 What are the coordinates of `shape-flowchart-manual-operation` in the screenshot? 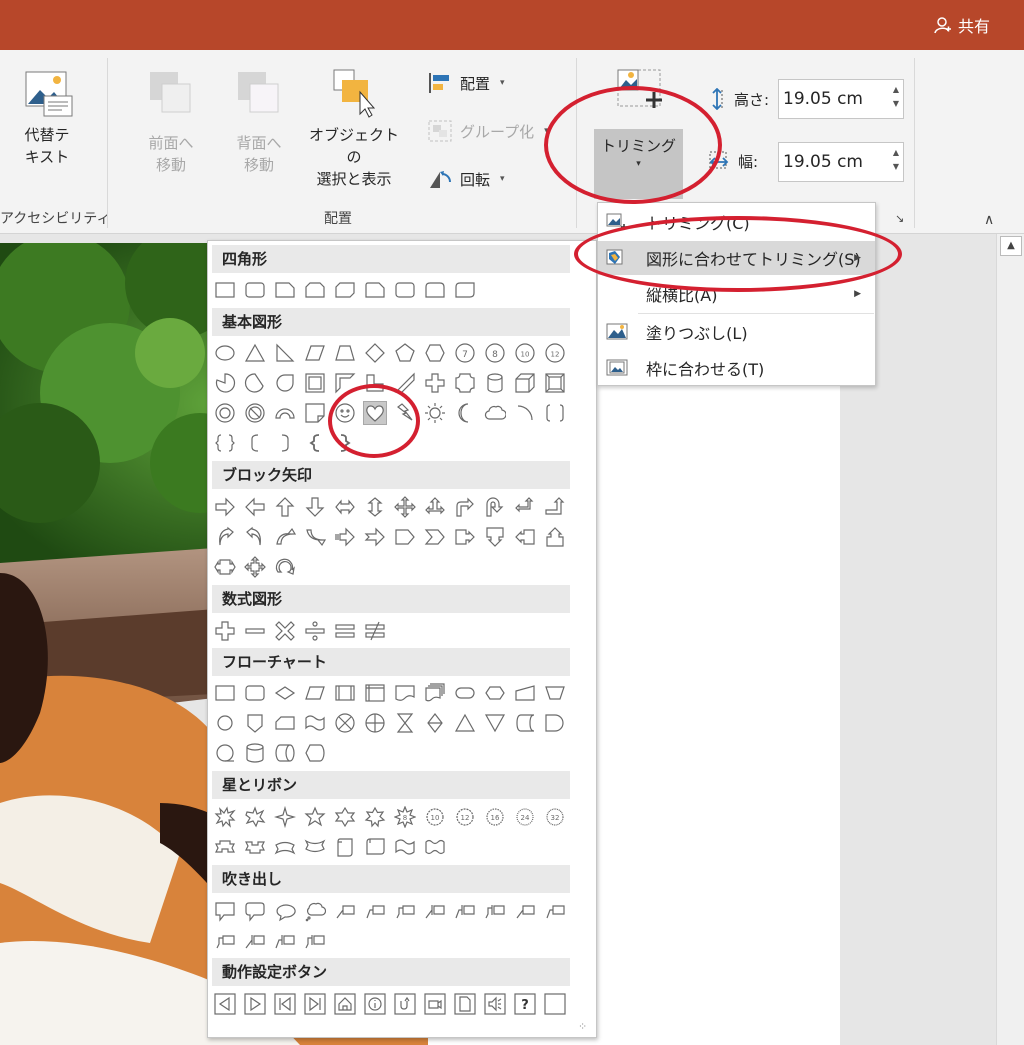 It's located at (555, 693).